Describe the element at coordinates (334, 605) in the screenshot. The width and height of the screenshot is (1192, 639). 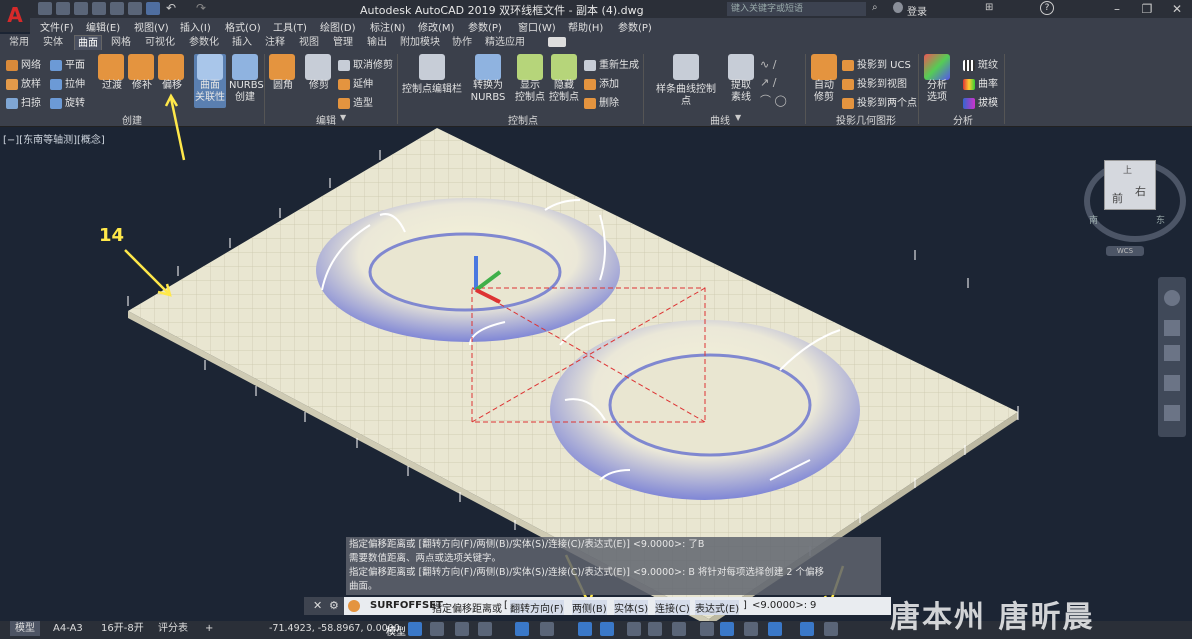
I see `customize-icon: ⚙` at that location.